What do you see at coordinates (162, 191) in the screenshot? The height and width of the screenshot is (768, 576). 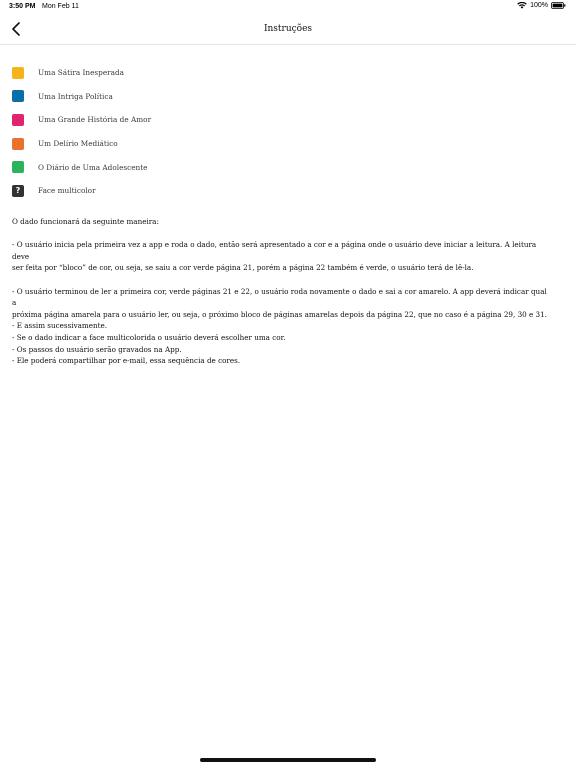 I see `legend-item: ? Face multicolor` at bounding box center [162, 191].